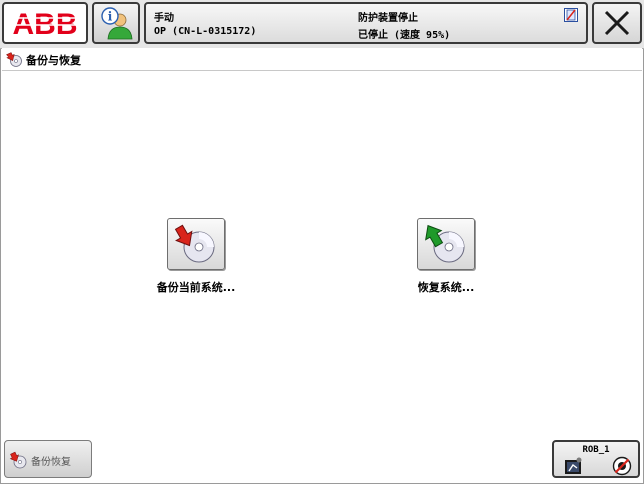  What do you see at coordinates (573, 465) in the screenshot?
I see `mechanical-unit-icon` at bounding box center [573, 465].